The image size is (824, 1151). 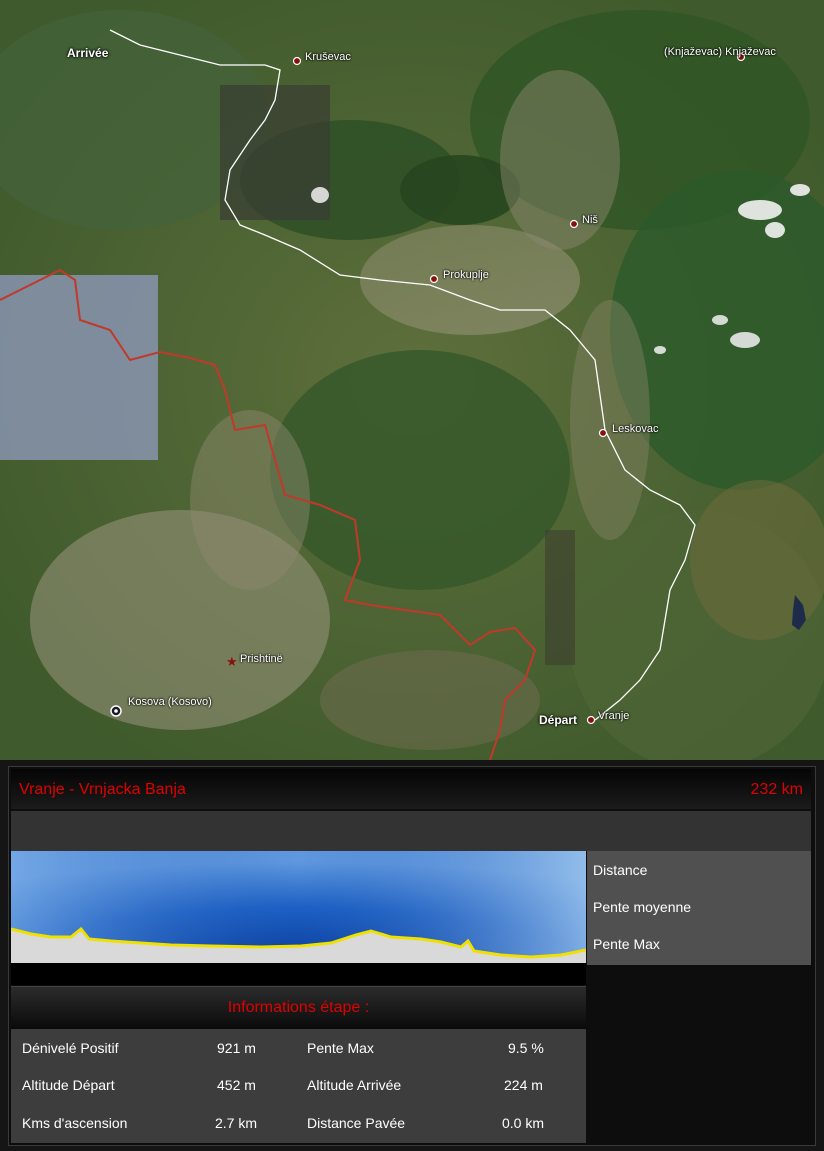 What do you see at coordinates (523, 1123) in the screenshot?
I see `info-value-distance-pavee: 0.0 km` at bounding box center [523, 1123].